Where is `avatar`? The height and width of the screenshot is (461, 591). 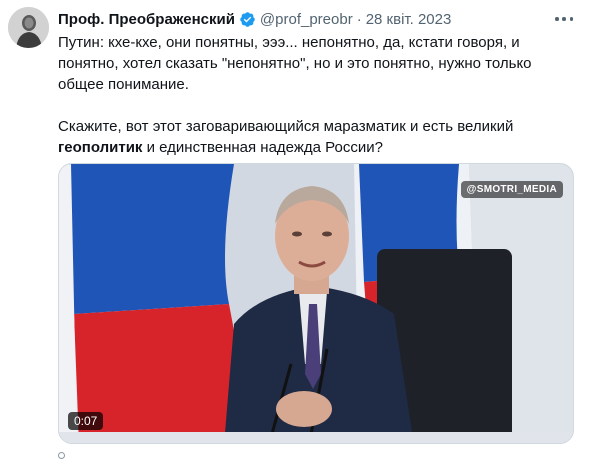 avatar is located at coordinates (28, 27).